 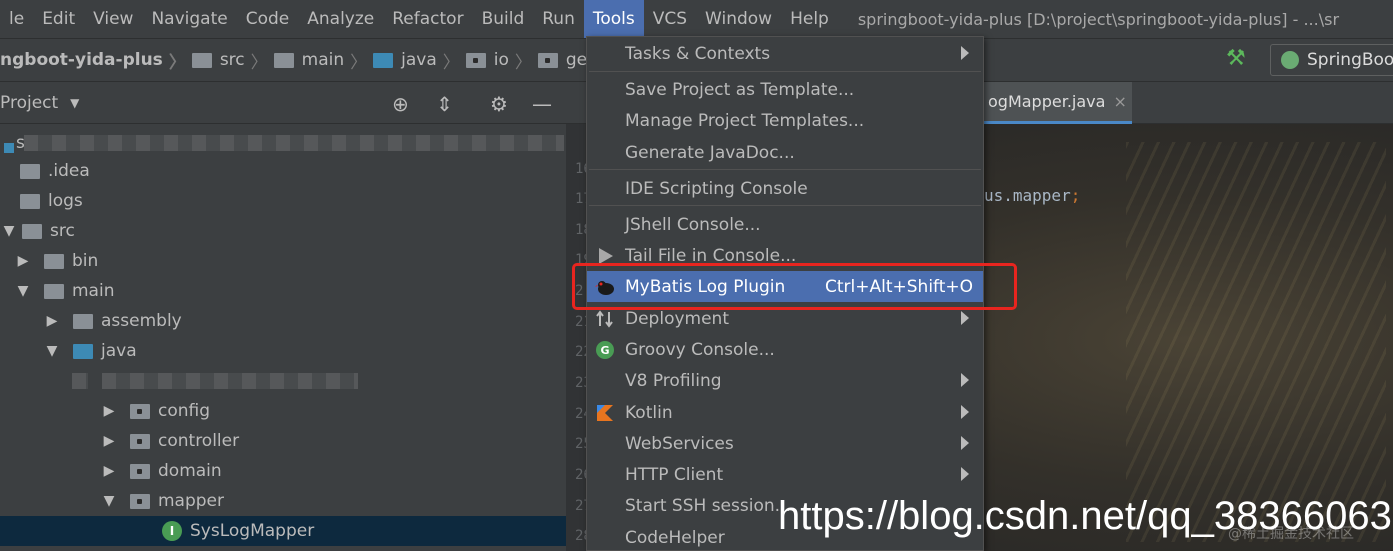 What do you see at coordinates (674, 474) in the screenshot?
I see `menu-item-label: HTTP Client` at bounding box center [674, 474].